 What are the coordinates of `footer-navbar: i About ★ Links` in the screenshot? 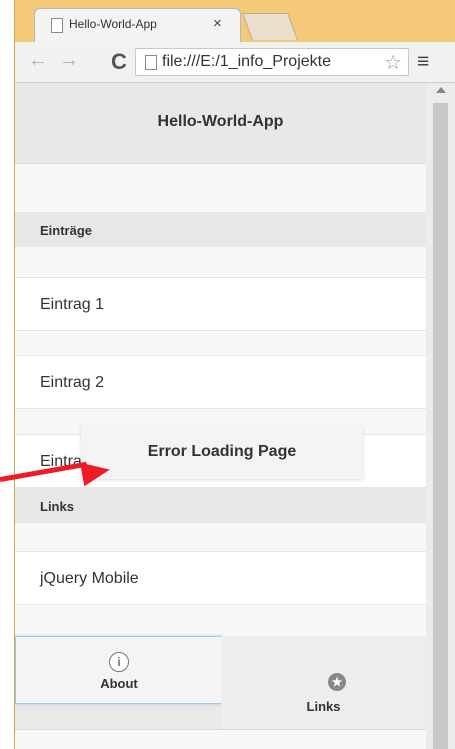 It's located at (220, 682).